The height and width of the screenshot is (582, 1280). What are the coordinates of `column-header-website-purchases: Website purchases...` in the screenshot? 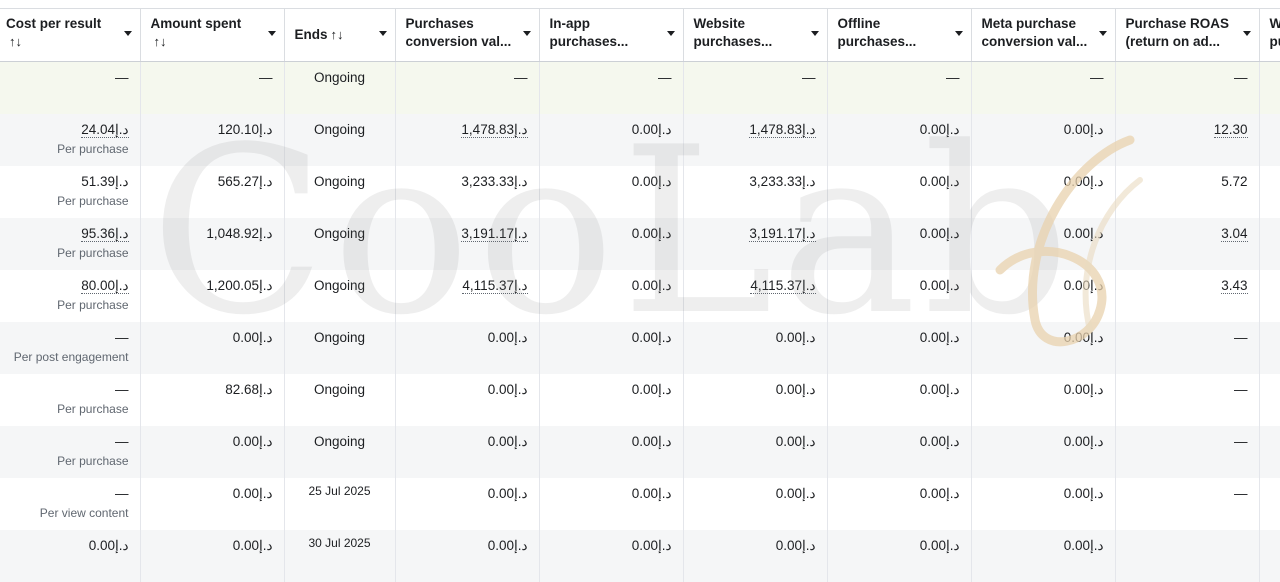 It's located at (755, 35).